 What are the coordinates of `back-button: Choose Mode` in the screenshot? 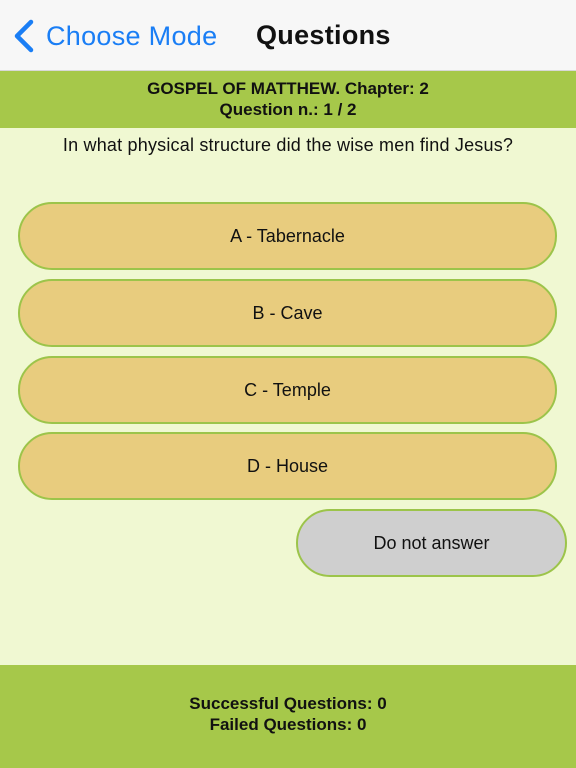 It's located at (114, 36).